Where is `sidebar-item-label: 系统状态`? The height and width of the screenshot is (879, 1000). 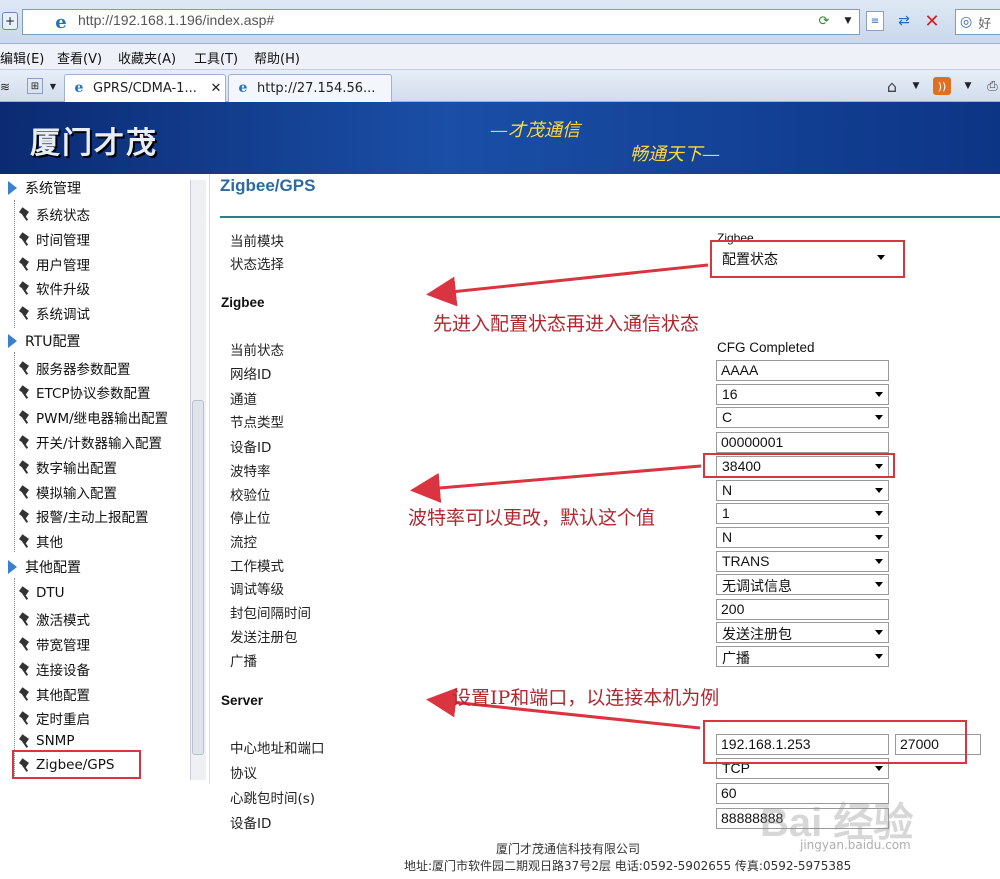 sidebar-item-label: 系统状态 is located at coordinates (63, 216).